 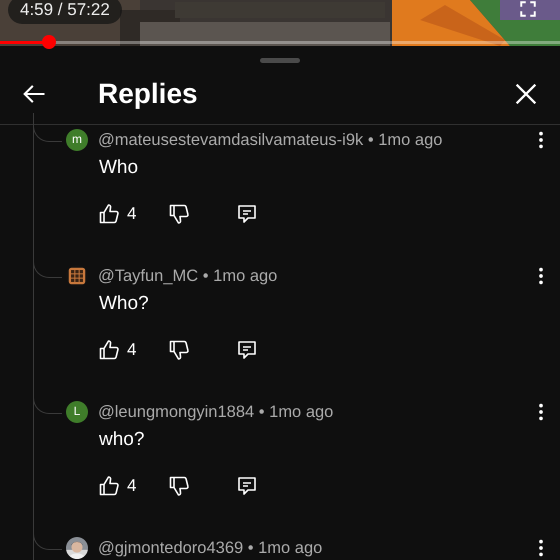 What do you see at coordinates (280, 60) in the screenshot?
I see `drag-handle` at bounding box center [280, 60].